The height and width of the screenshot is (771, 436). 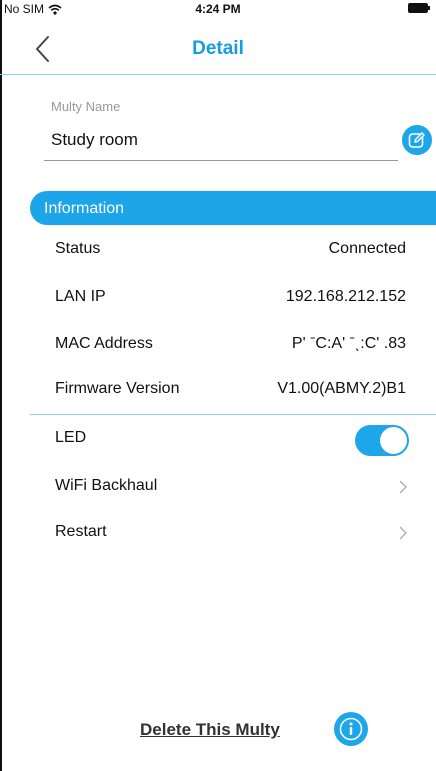 I want to click on page-title: Detail, so click(x=218, y=48).